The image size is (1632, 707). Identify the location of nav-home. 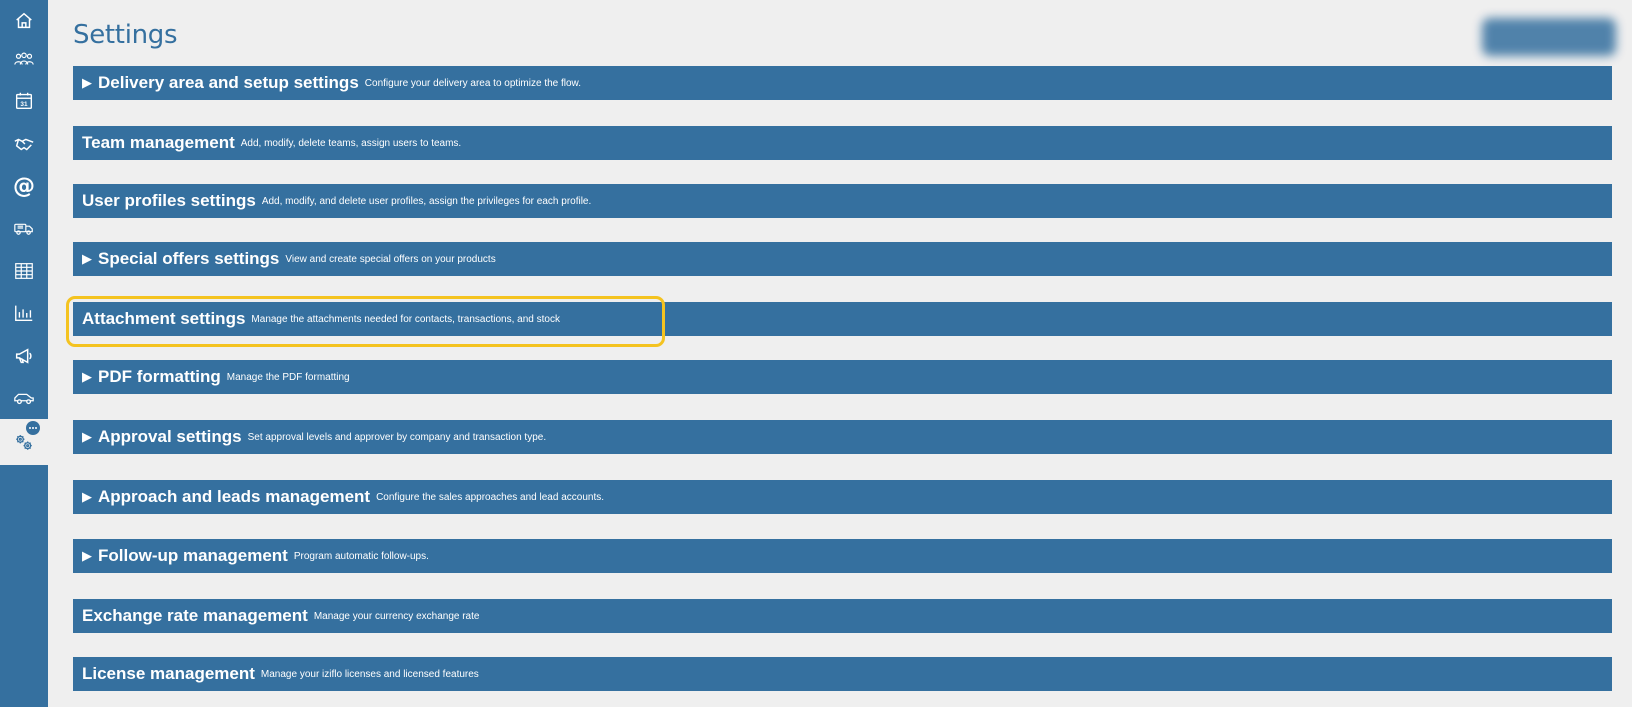
(24, 21).